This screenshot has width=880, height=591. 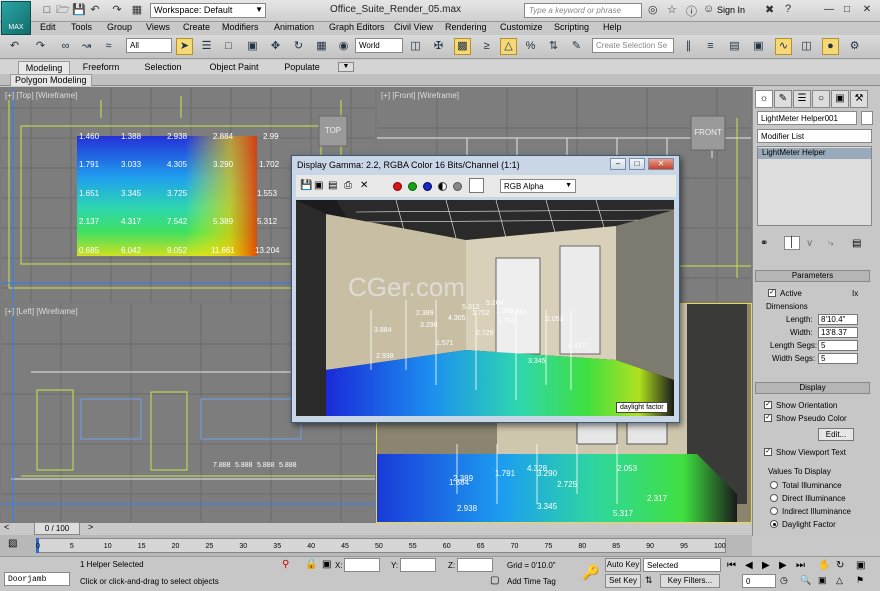 I want to click on width-segs-spinner: 5, so click(x=838, y=358).